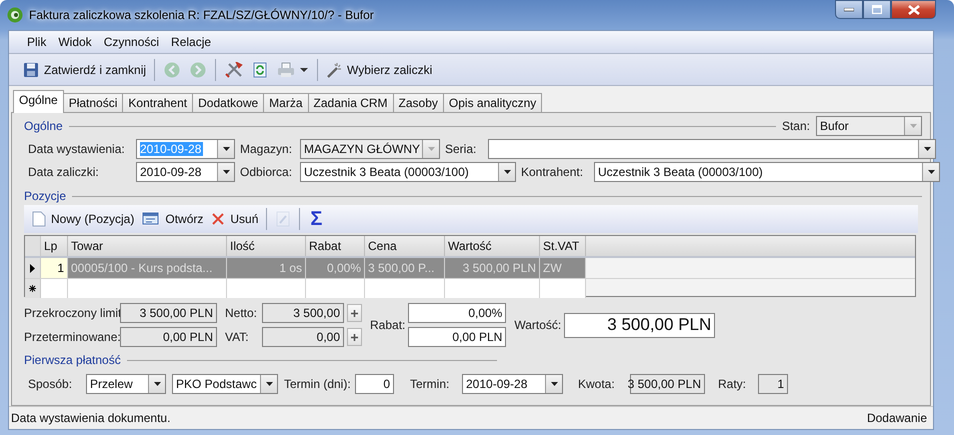 This screenshot has height=435, width=954. What do you see at coordinates (379, 70) in the screenshot?
I see `select-advances-button: Wybierz zaliczki` at bounding box center [379, 70].